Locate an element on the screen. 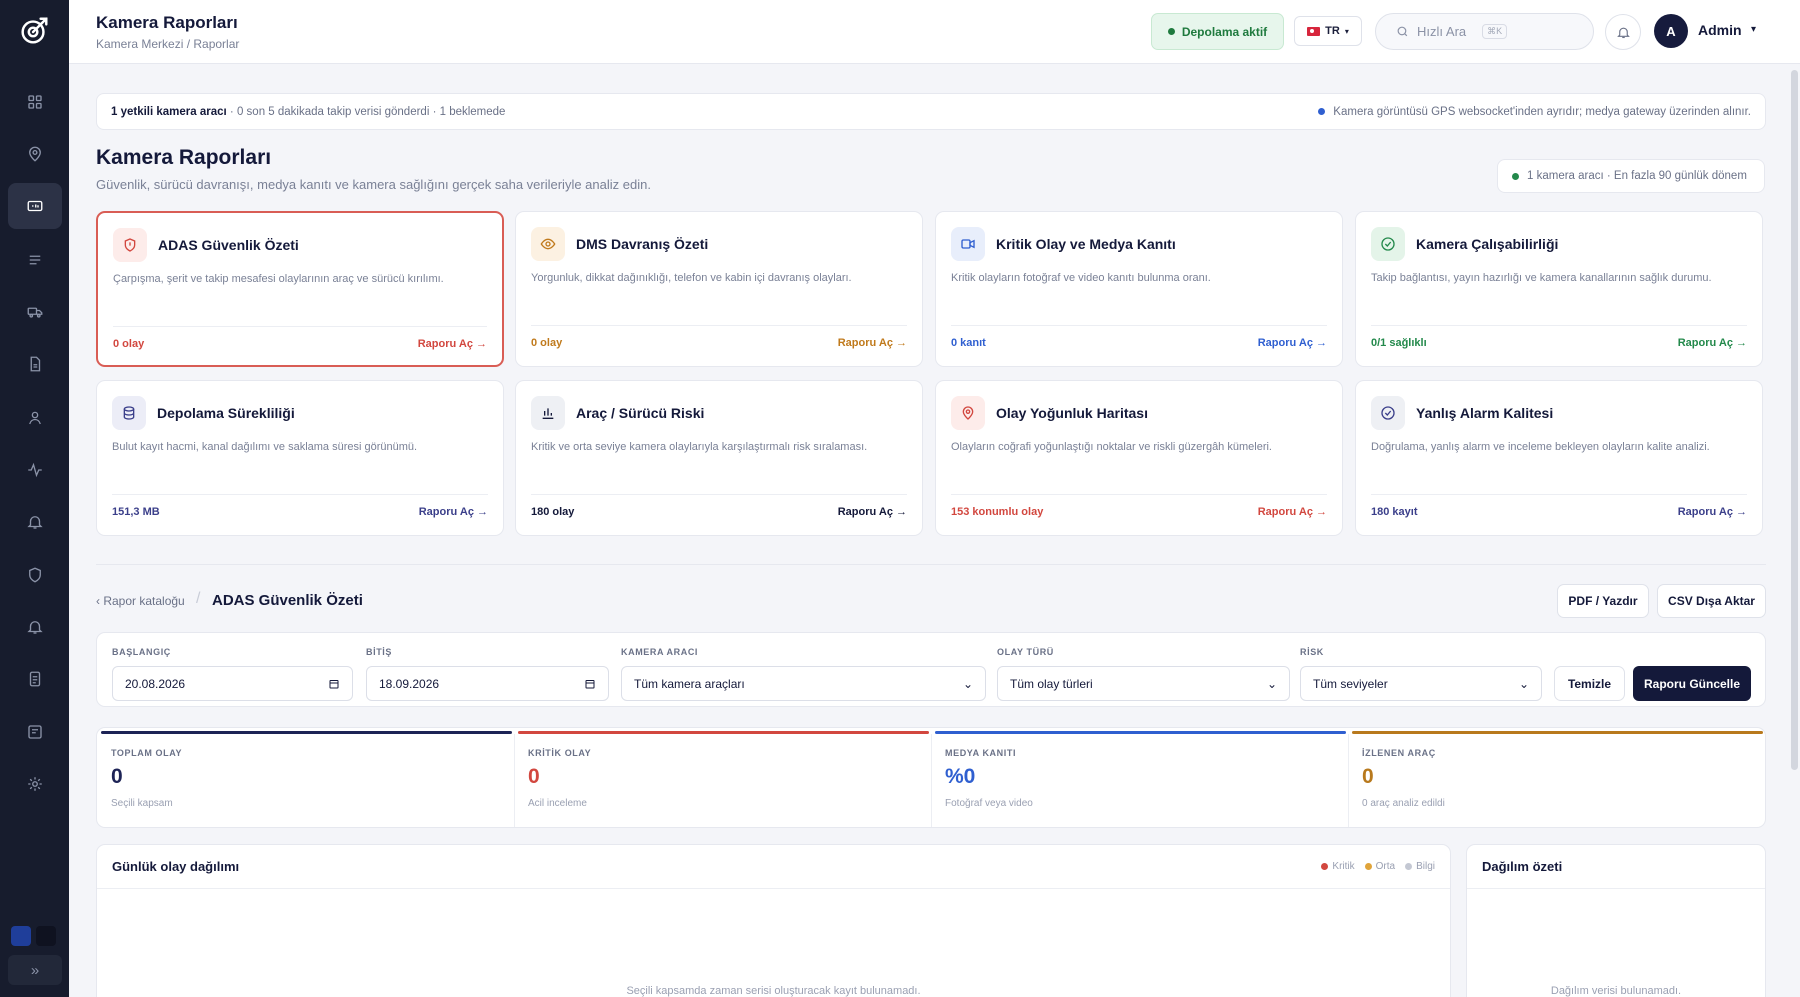 Image resolution: width=1800 pixels, height=997 pixels. kpi-label: TOPLAM OLAY is located at coordinates (147, 753).